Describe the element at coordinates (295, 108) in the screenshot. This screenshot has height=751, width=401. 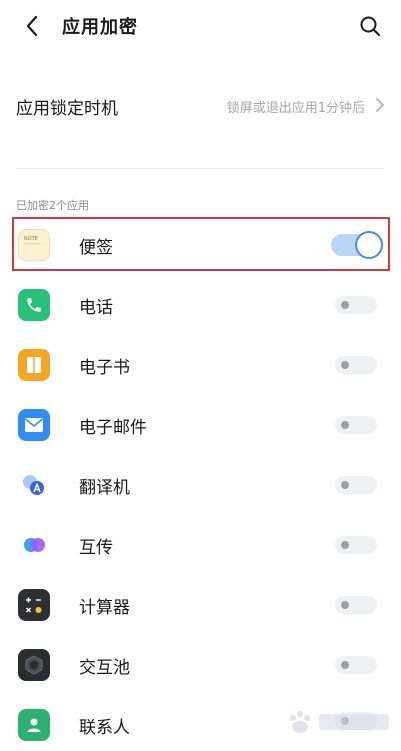
I see `lock-timing-value: 锁屏或退出应用1分钟后` at that location.